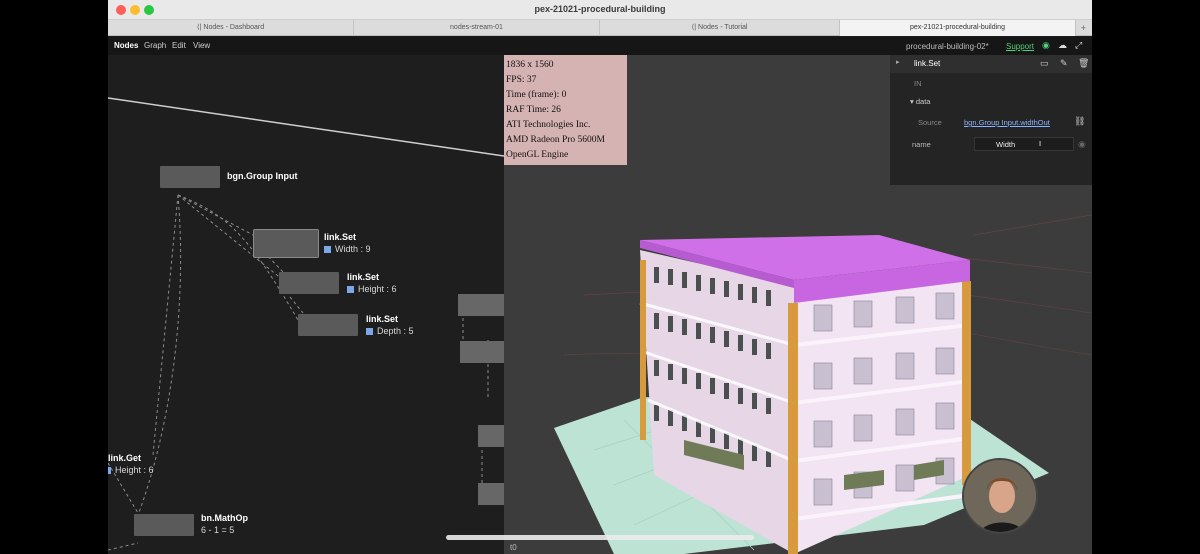 This screenshot has height=554, width=1200. I want to click on eye-icon: ◉, so click(1082, 144).